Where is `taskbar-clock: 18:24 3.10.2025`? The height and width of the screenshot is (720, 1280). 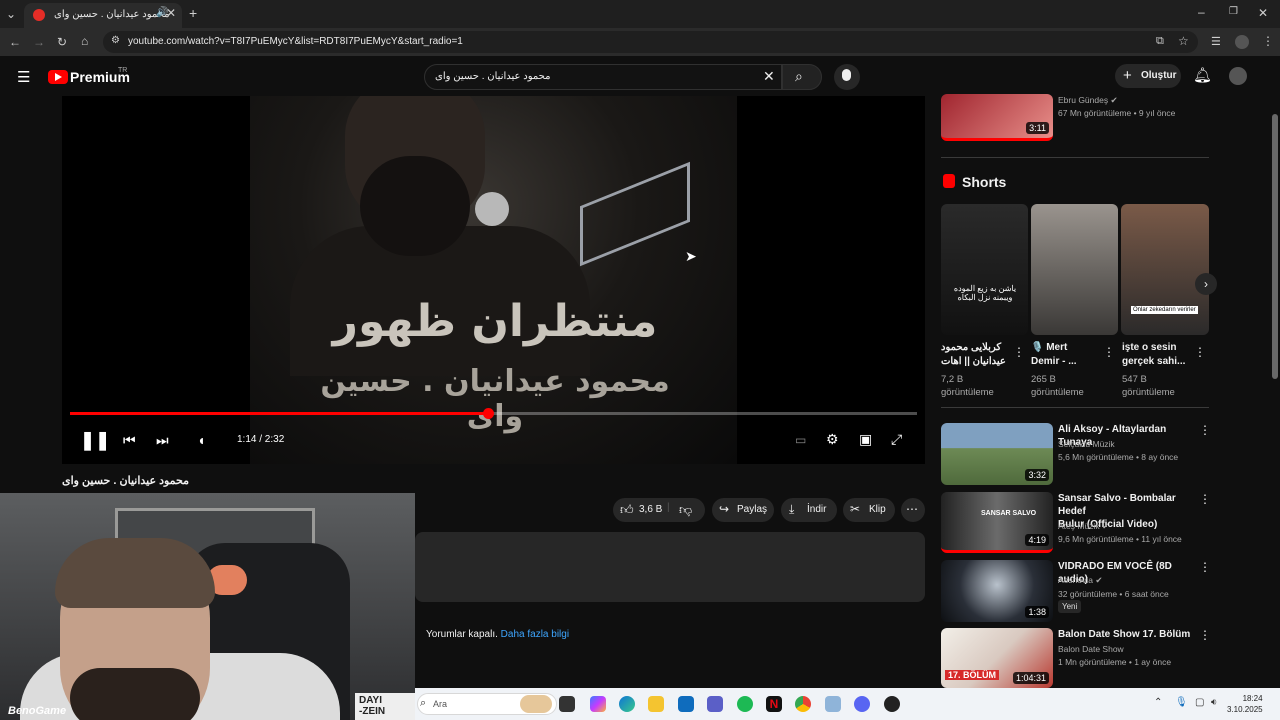 taskbar-clock: 18:24 3.10.2025 is located at coordinates (1245, 704).